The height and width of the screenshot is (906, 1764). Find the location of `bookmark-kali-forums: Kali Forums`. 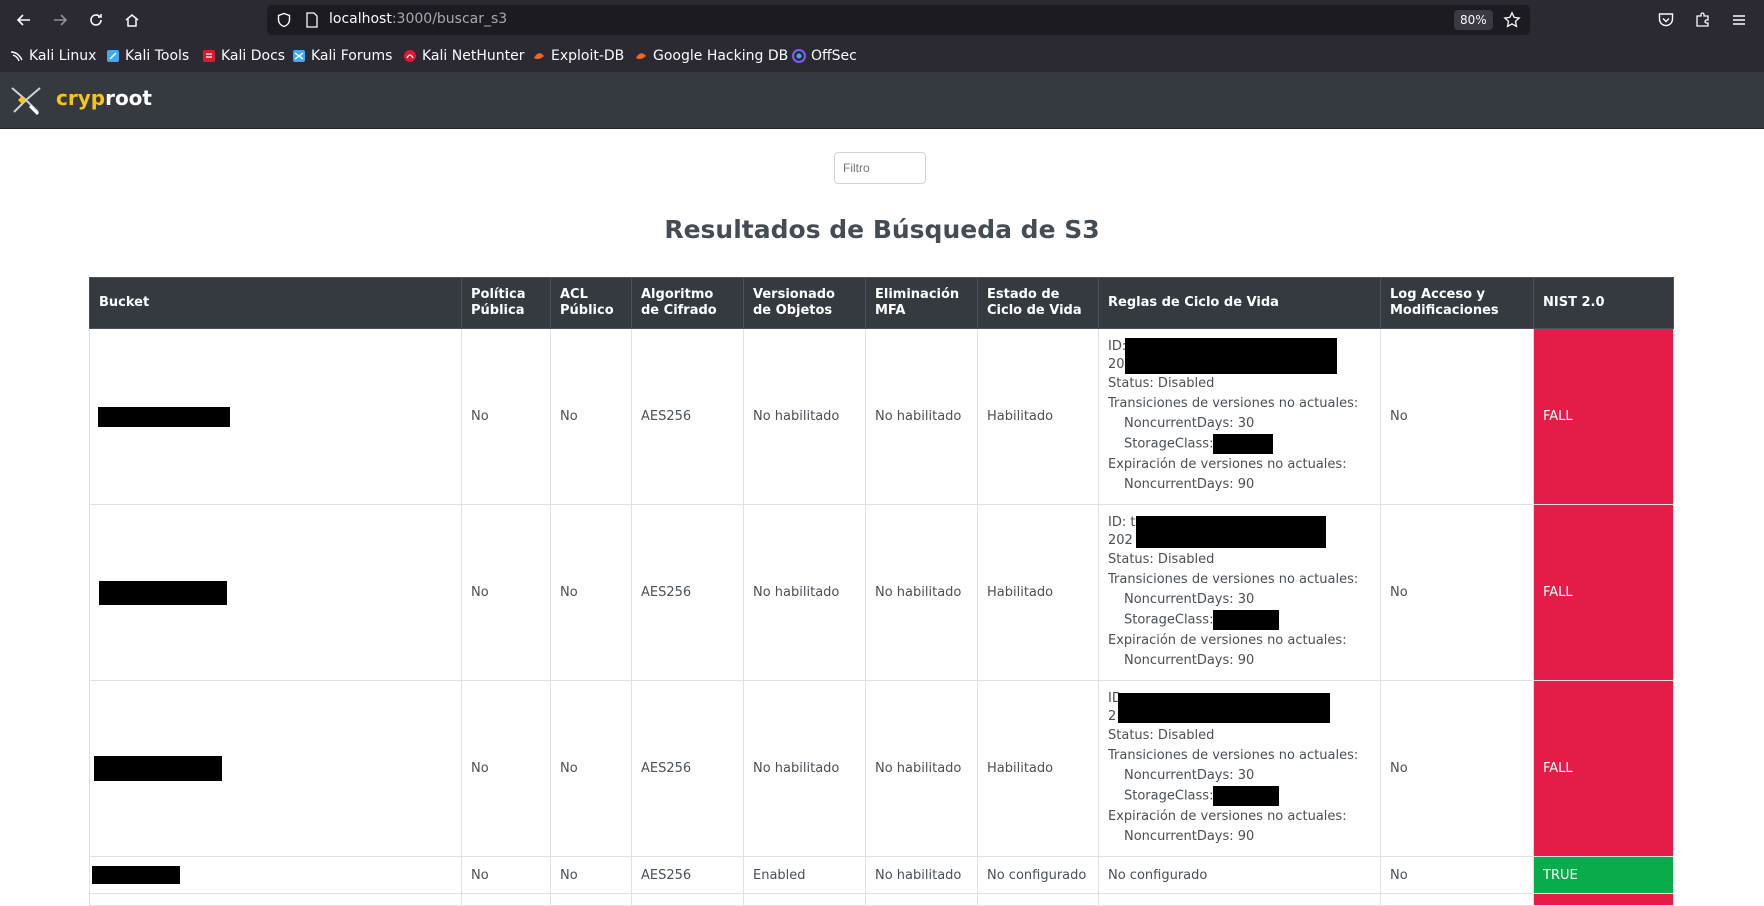

bookmark-kali-forums: Kali Forums is located at coordinates (342, 56).